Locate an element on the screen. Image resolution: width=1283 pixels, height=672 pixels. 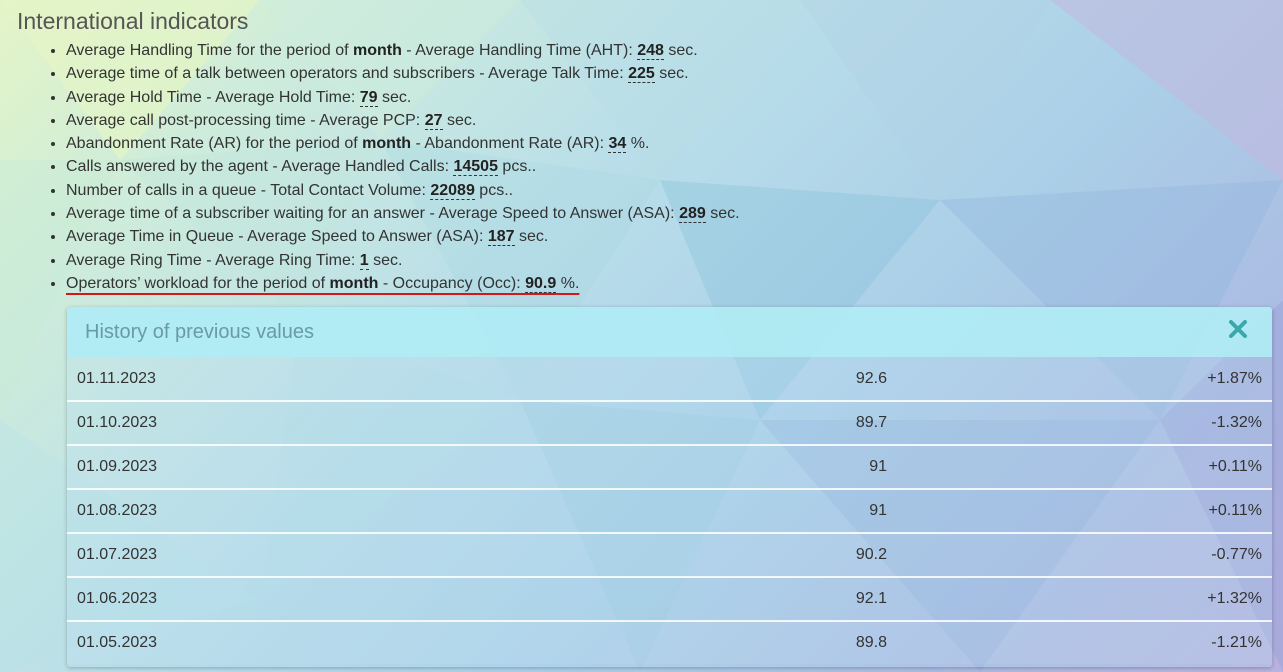
table-row: 01.05.2023 89.8 -1.21% is located at coordinates (669, 642).